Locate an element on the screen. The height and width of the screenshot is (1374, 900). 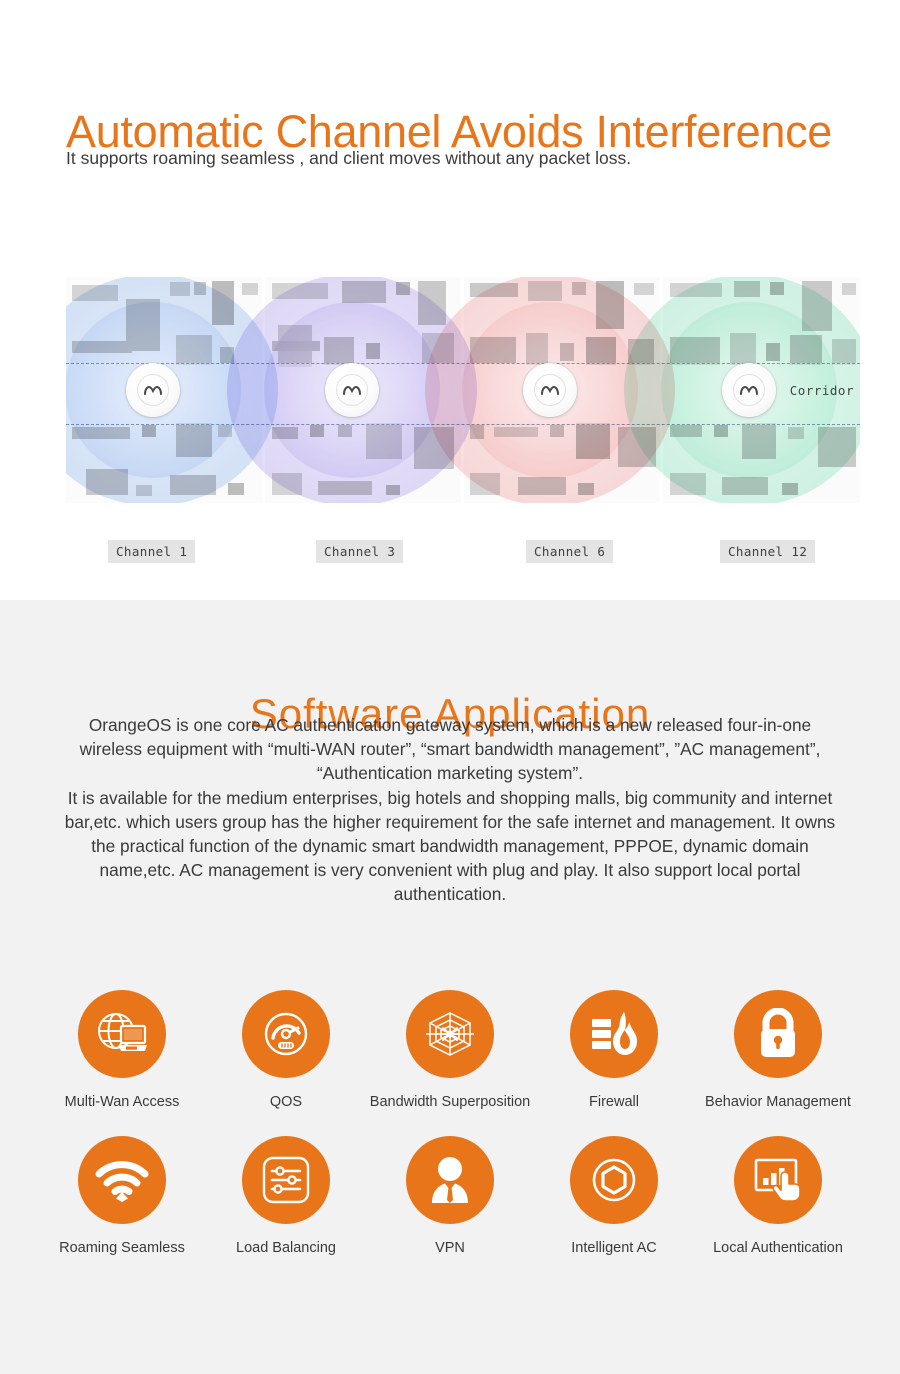
feature-label: Behavior Management is located at coordinates (778, 1102).